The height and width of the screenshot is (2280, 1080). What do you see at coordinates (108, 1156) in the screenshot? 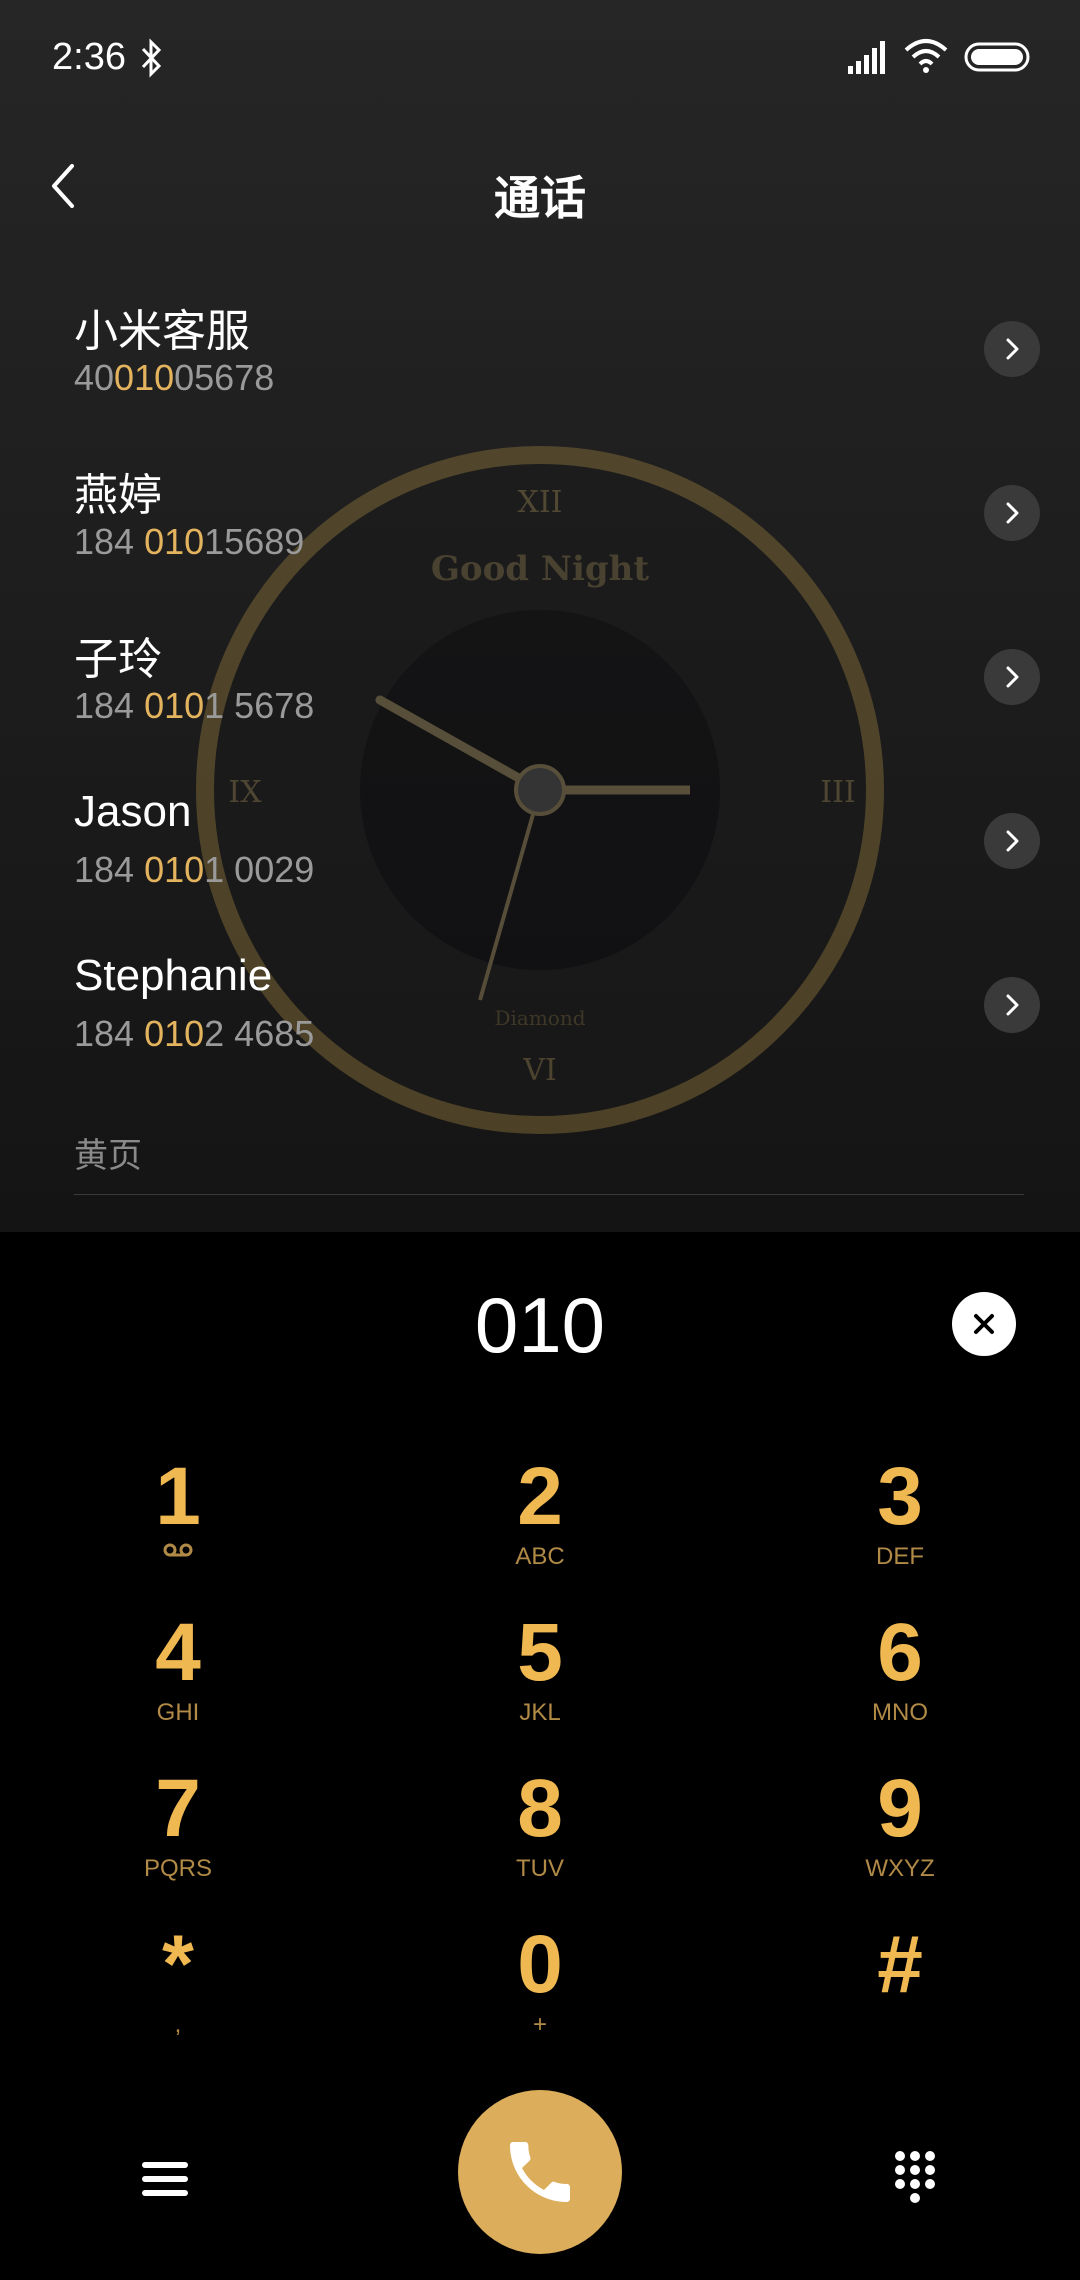
I see `section-header-yellow-pages: 黄页` at bounding box center [108, 1156].